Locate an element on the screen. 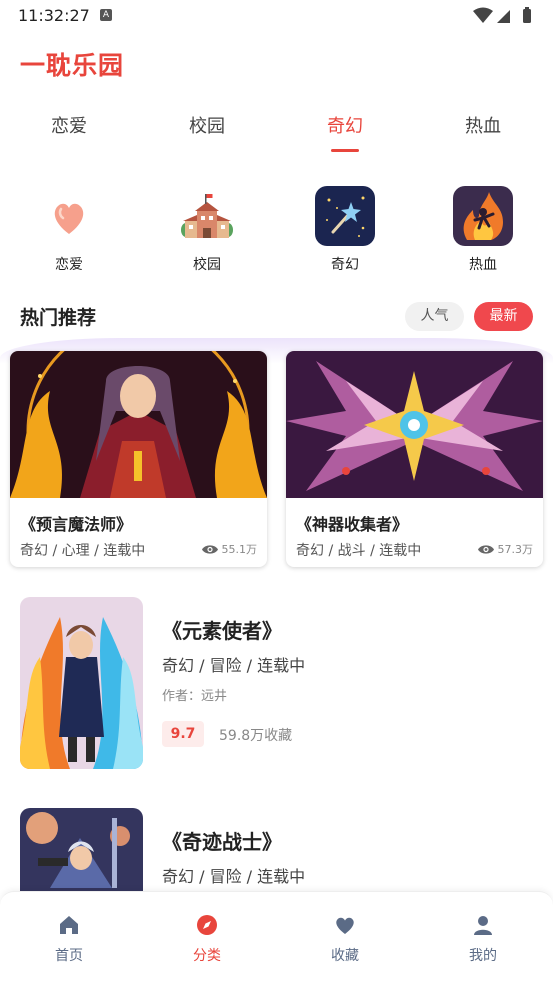  nav-home: 首页 is located at coordinates (69, 939).